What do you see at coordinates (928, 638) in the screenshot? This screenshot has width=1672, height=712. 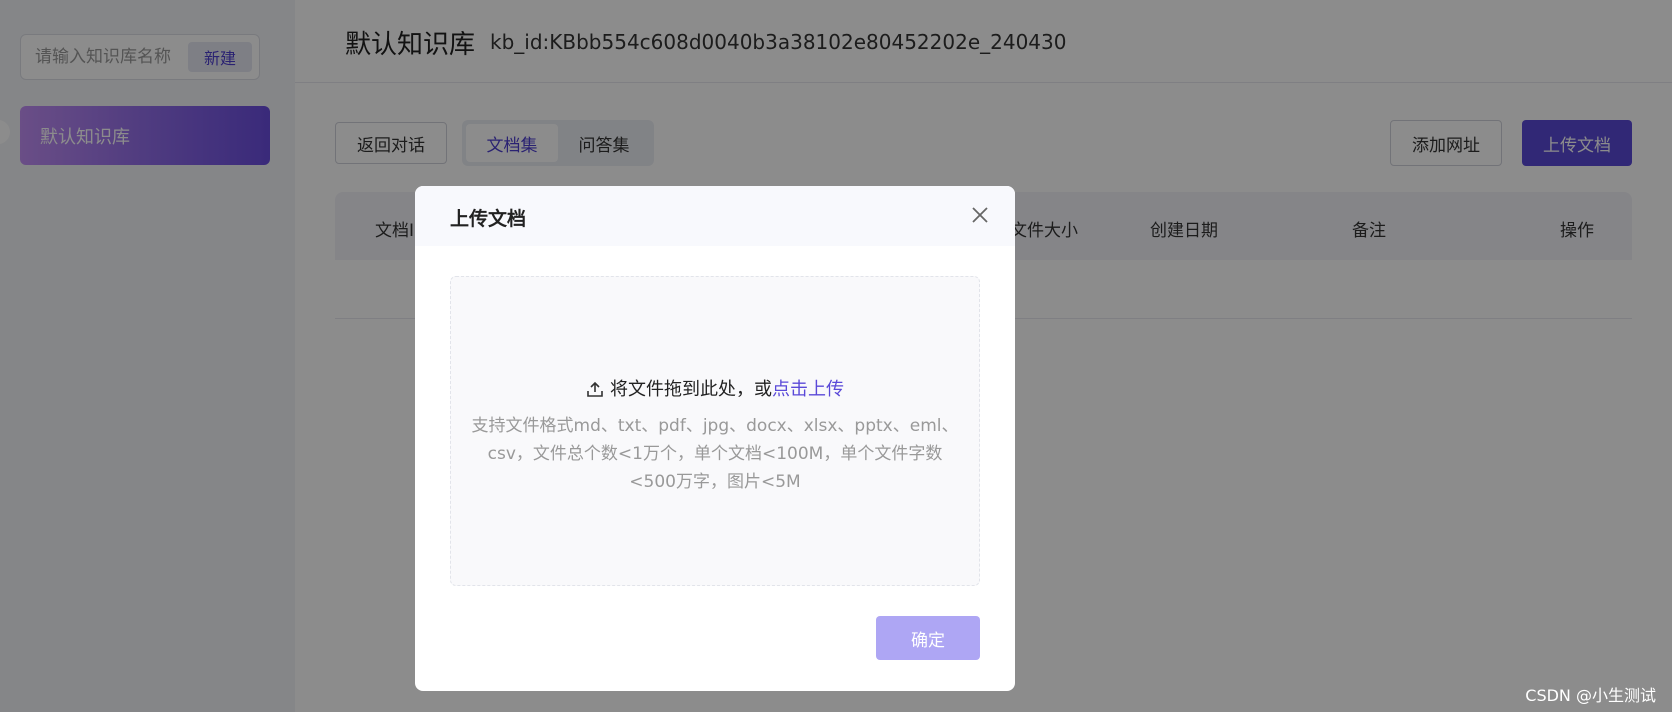 I see `confirm-button: 确定` at bounding box center [928, 638].